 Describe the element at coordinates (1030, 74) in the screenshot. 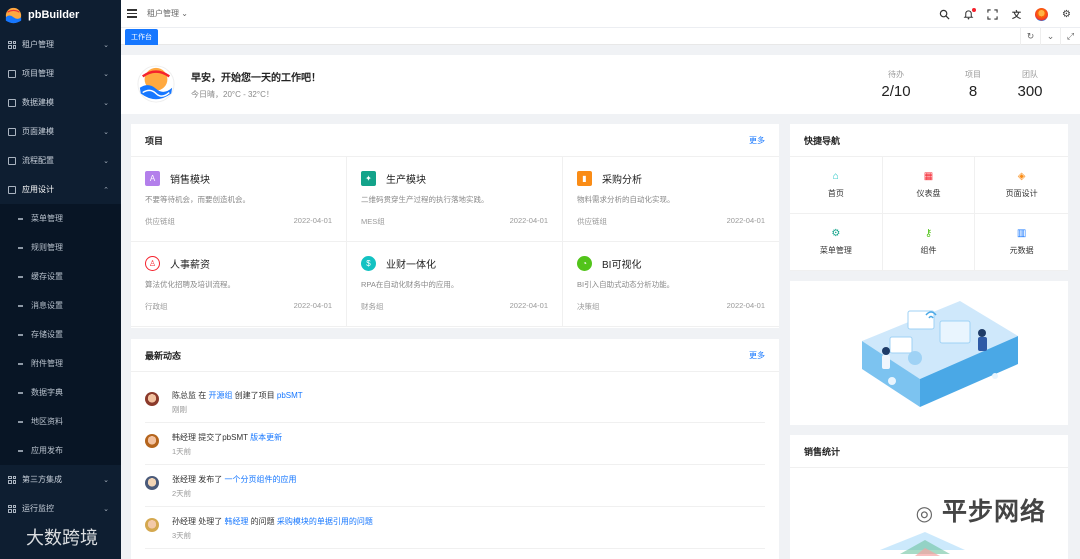

I see `stat-label: 团队` at that location.